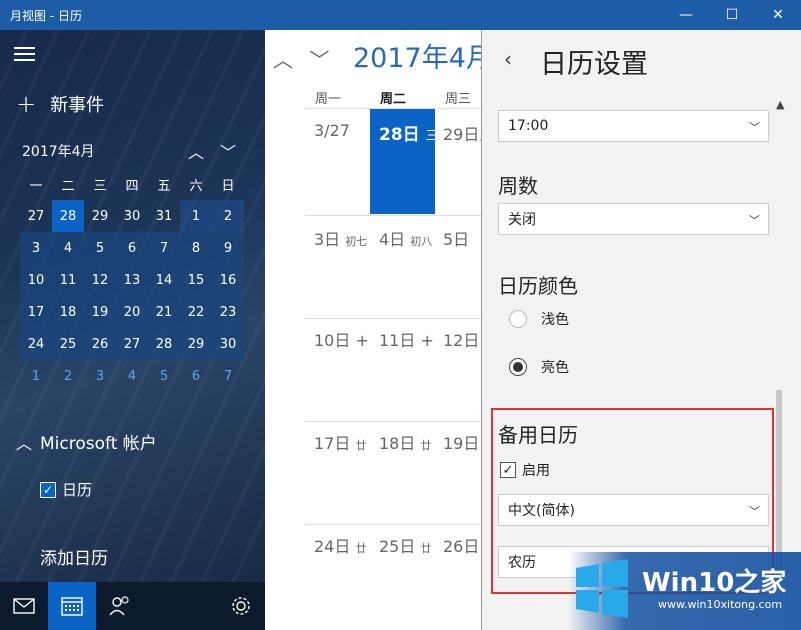 This screenshot has height=630, width=801. Describe the element at coordinates (340, 545) in the screenshot. I see `date-cell: 24日 廿` at that location.